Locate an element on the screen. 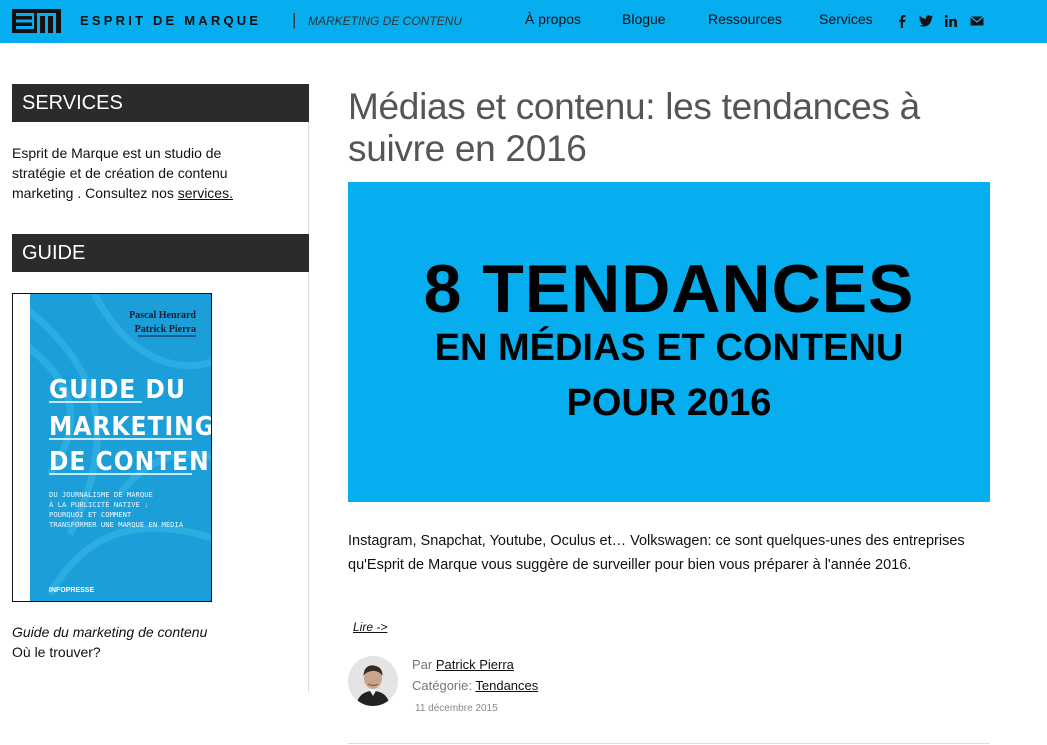  brand-name: ESPRIT DE MARQUE is located at coordinates (170, 20).